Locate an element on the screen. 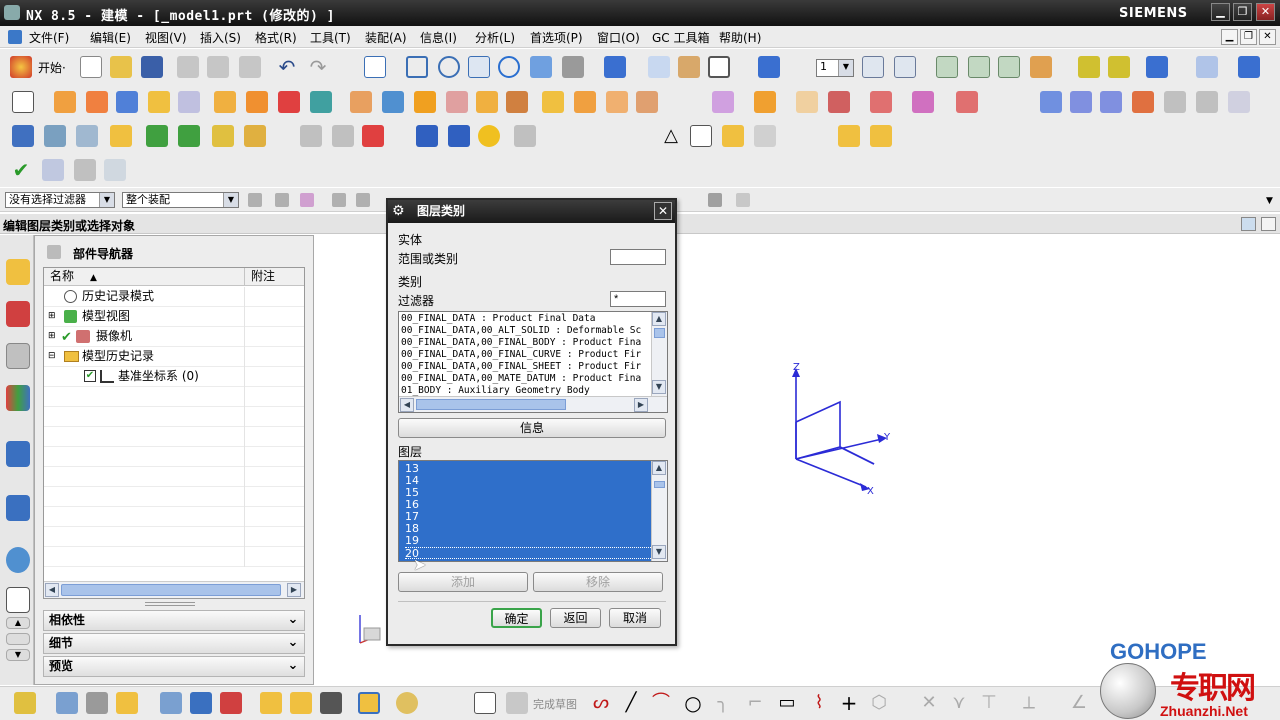 This screenshot has height=720, width=1280. add-component-icon is located at coordinates (127, 703).